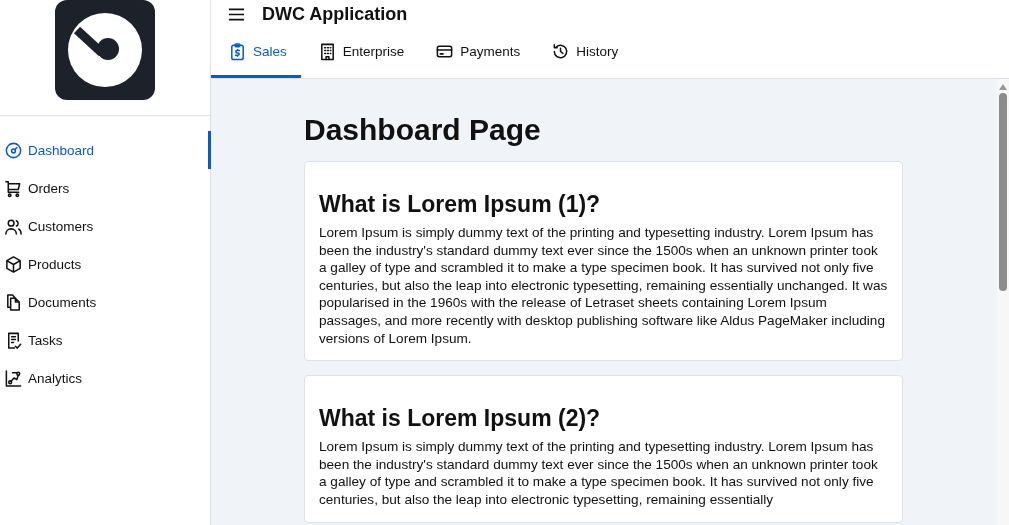  I want to click on sidebar-item: Products, so click(105, 264).